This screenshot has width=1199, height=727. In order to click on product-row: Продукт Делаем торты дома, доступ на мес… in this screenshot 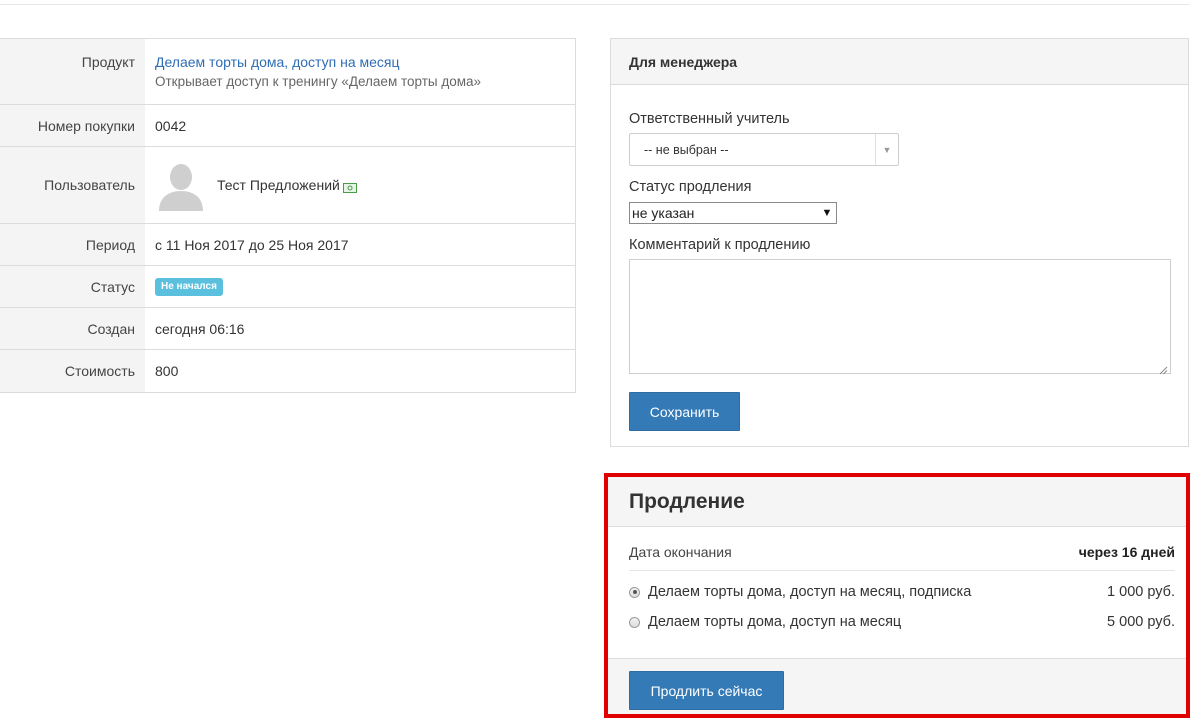, I will do `click(287, 71)`.